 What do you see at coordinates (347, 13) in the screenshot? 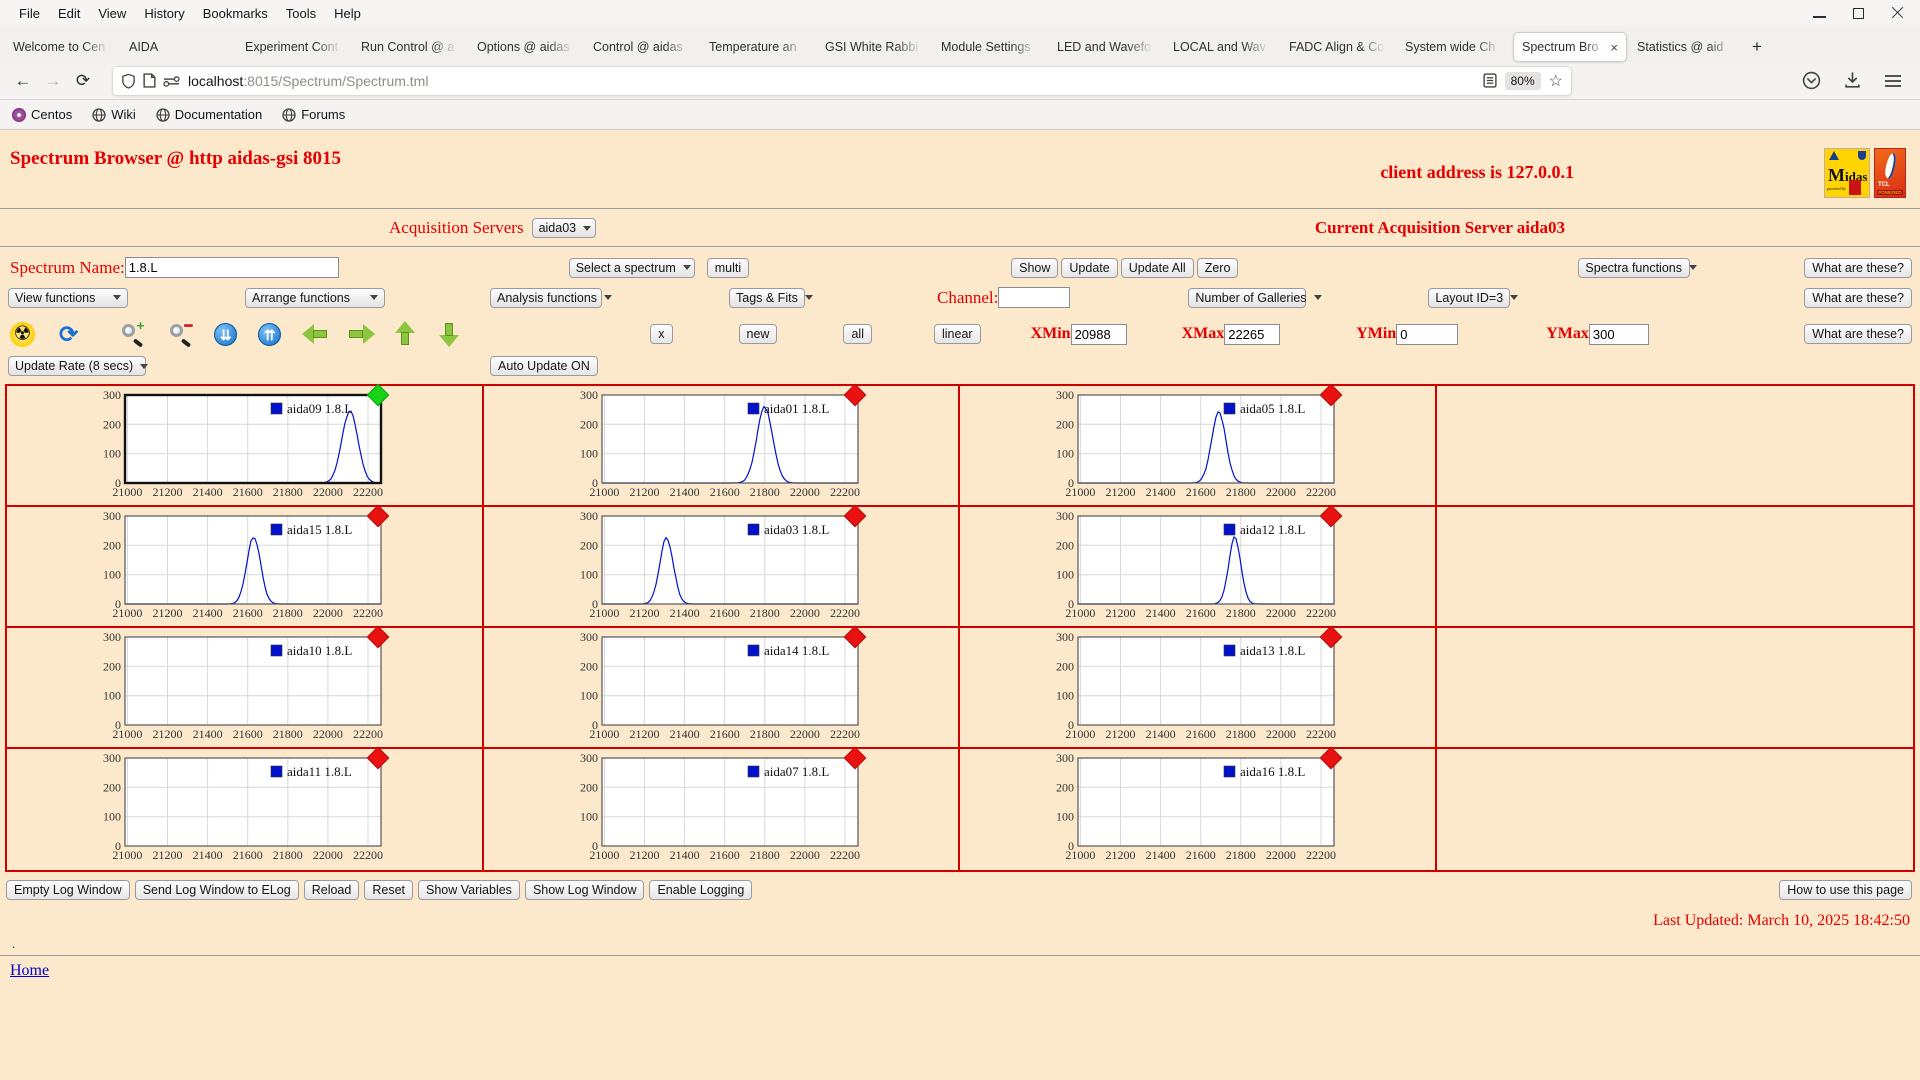
I see `menu-help: Help` at bounding box center [347, 13].